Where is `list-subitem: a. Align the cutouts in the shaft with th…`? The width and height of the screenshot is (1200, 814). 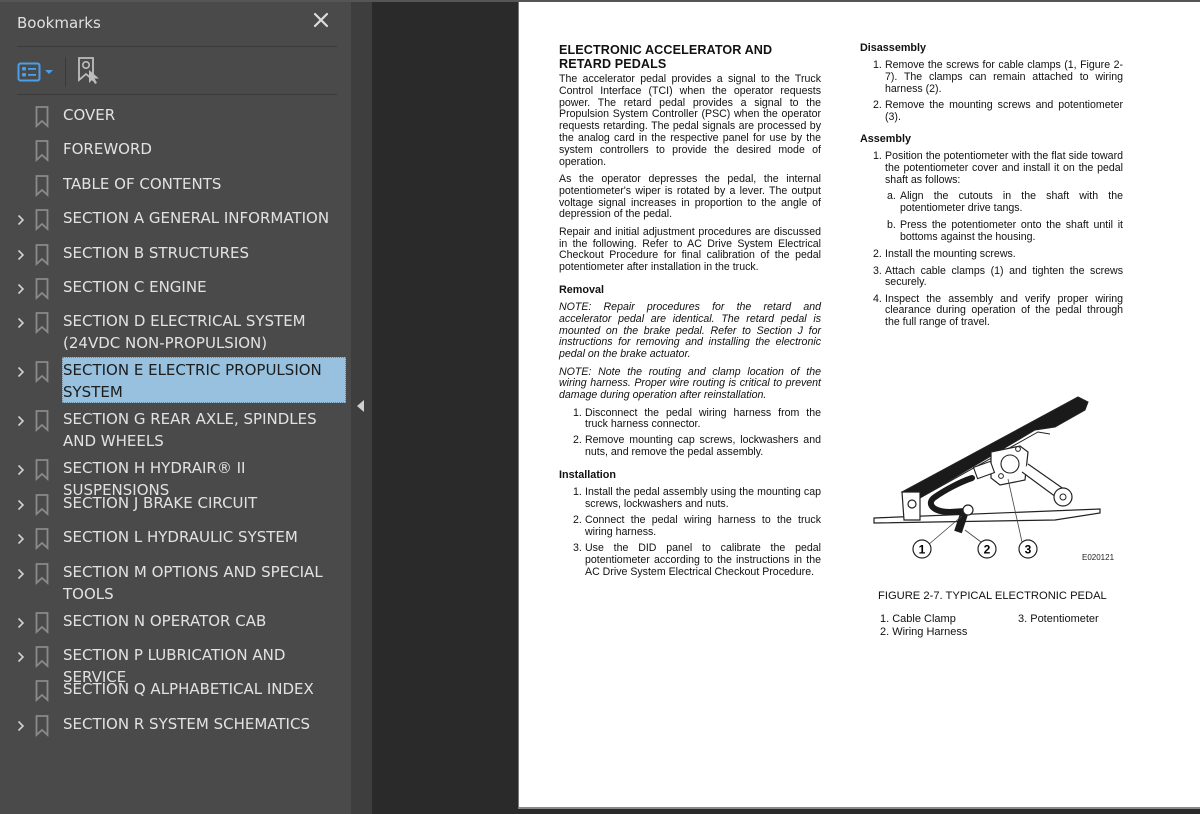 list-subitem: a. Align the cutouts in the shaft with th… is located at coordinates (991, 202).